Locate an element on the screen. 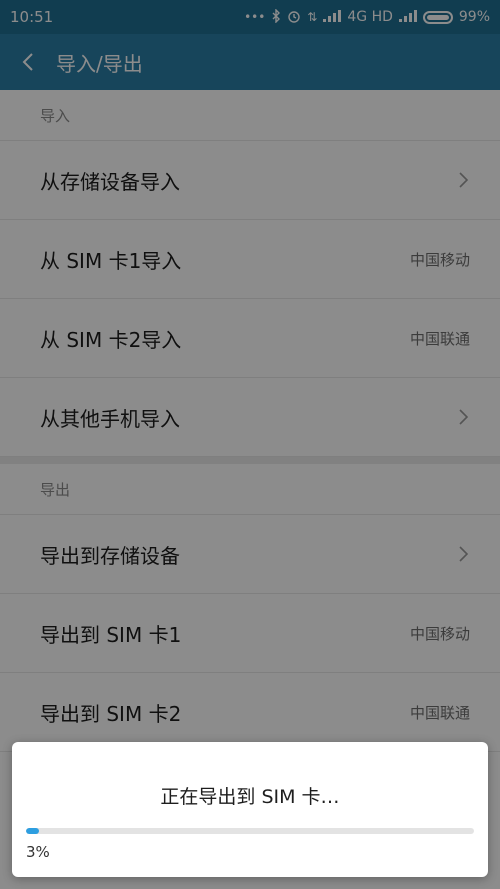 This screenshot has height=889, width=500. status-bar: 10:51 ••• ⇅ 4G HD 99% is located at coordinates (250, 17).